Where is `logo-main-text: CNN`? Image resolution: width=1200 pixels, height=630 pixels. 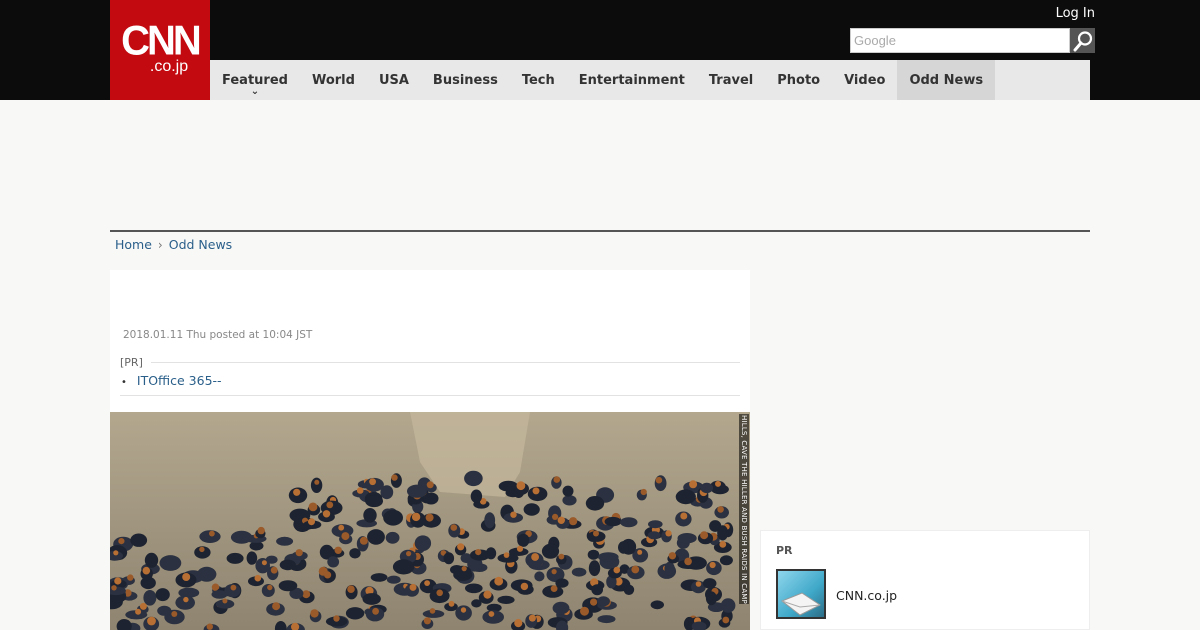
logo-main-text: CNN is located at coordinates (161, 41).